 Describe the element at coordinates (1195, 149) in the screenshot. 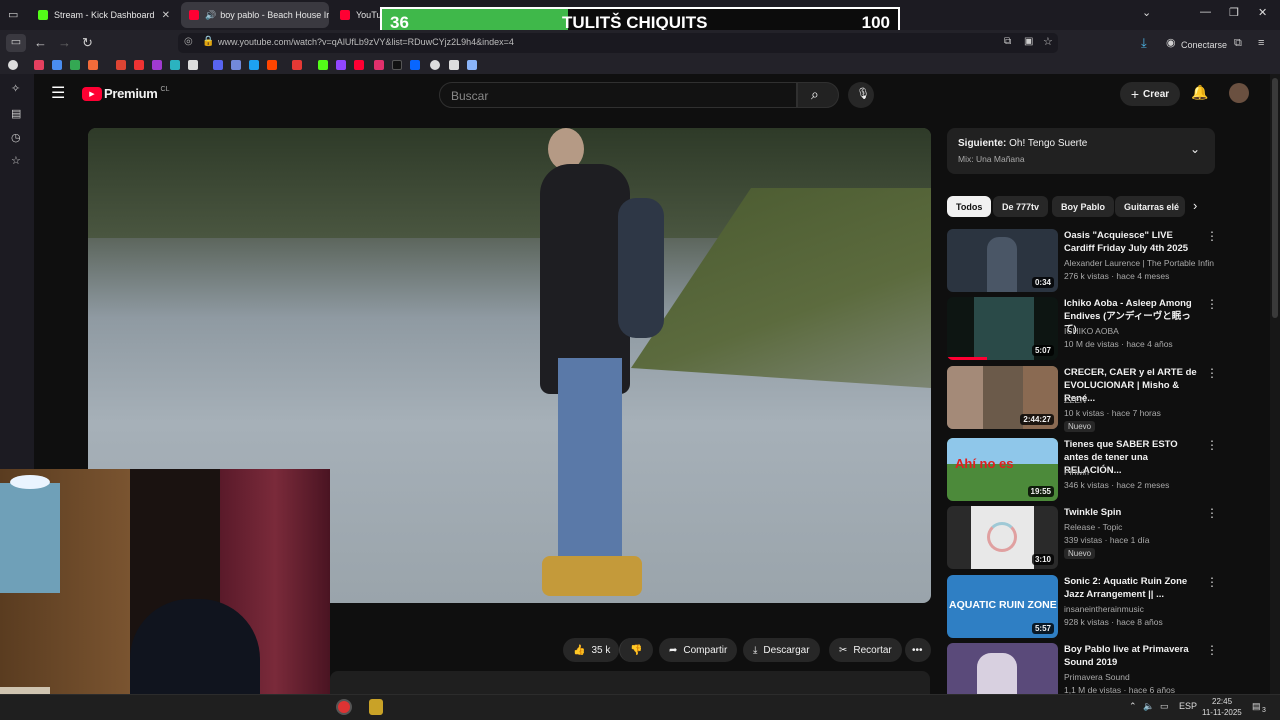

I see `chevron-down-icon: ⌄` at that location.